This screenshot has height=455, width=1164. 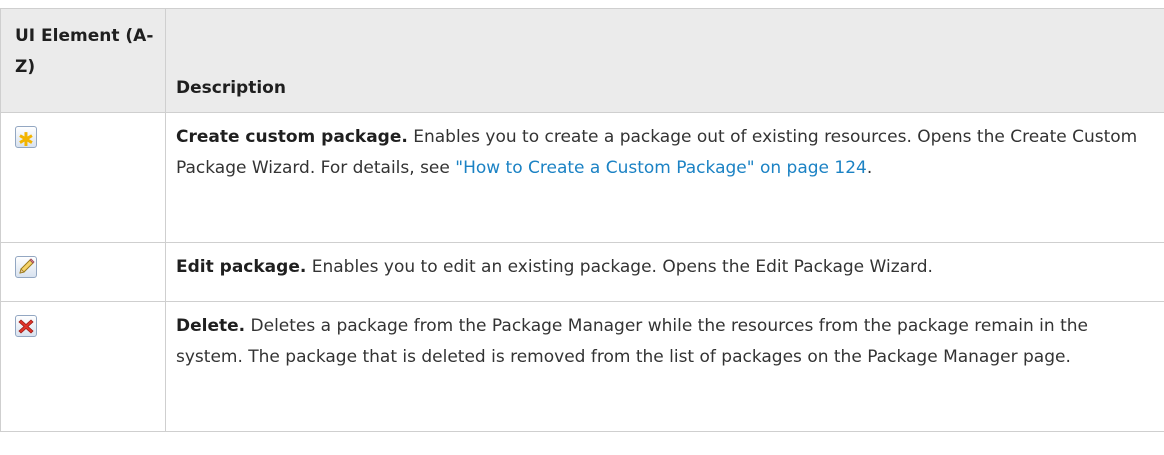 I want to click on description-text-end: ., so click(x=869, y=168).